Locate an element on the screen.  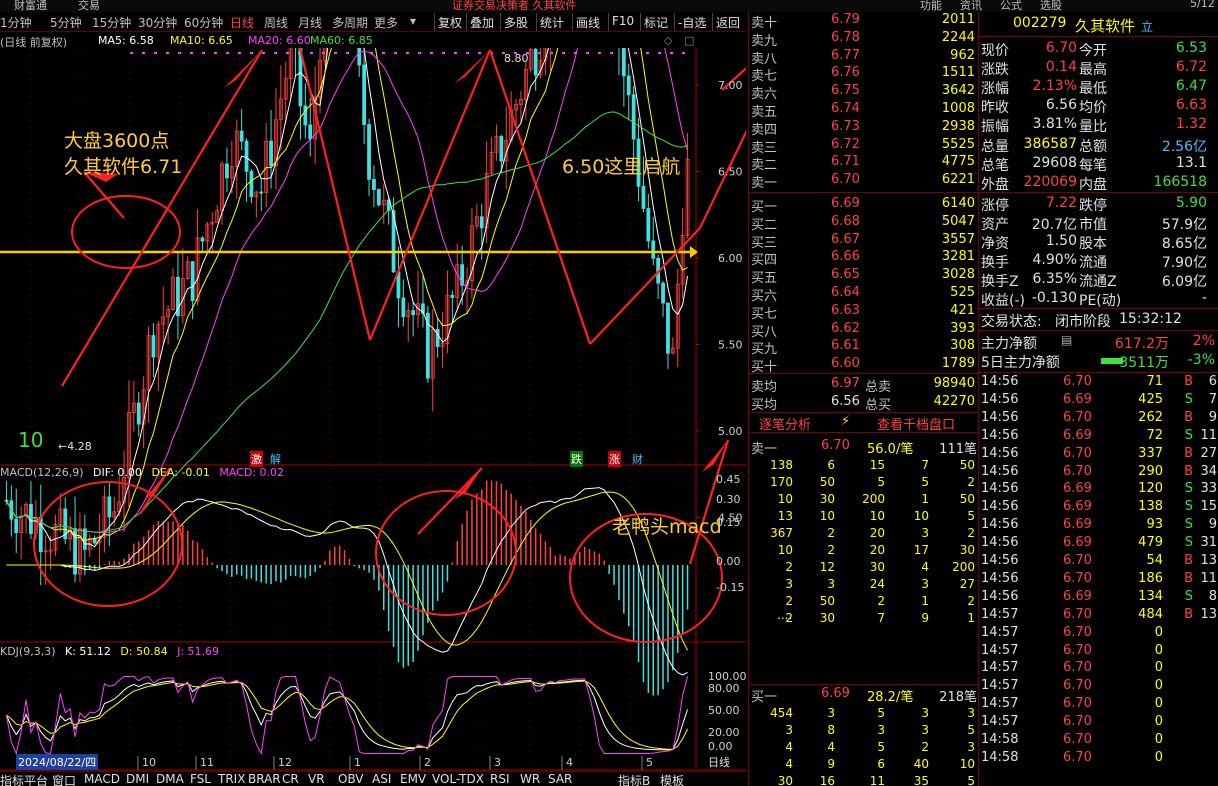
quote-row: 净资 1.50 股本 8.65亿 is located at coordinates (1098, 242).